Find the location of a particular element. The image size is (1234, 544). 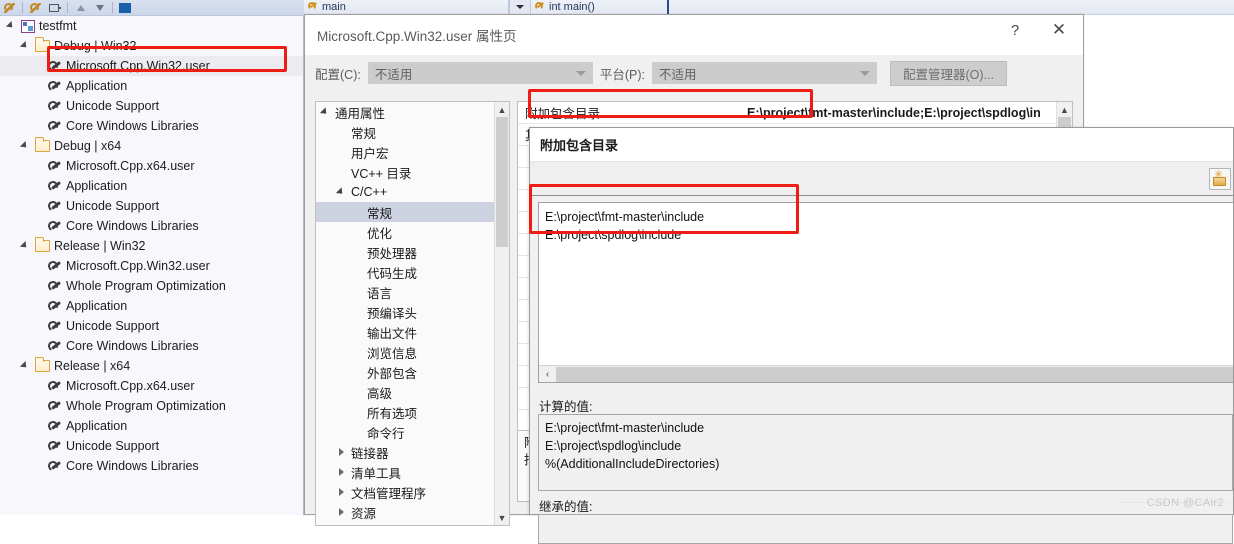

tree-group-debug-x64: Debug | x64 is located at coordinates (151, 146).